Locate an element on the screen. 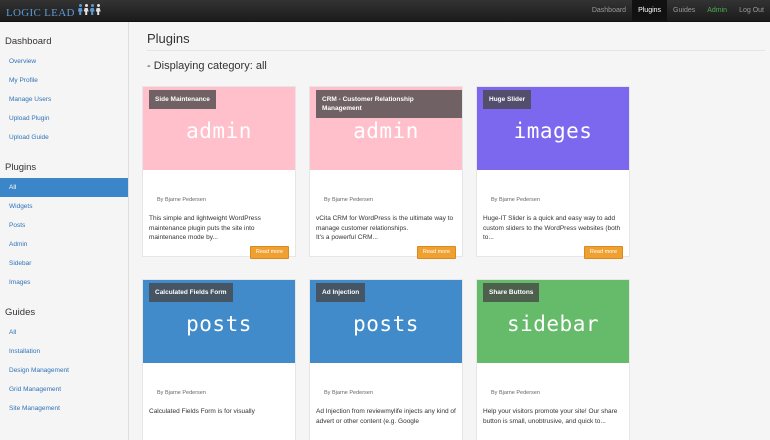  site-logo: LOGIC LEAD DESIGN is located at coordinates (53, 14).